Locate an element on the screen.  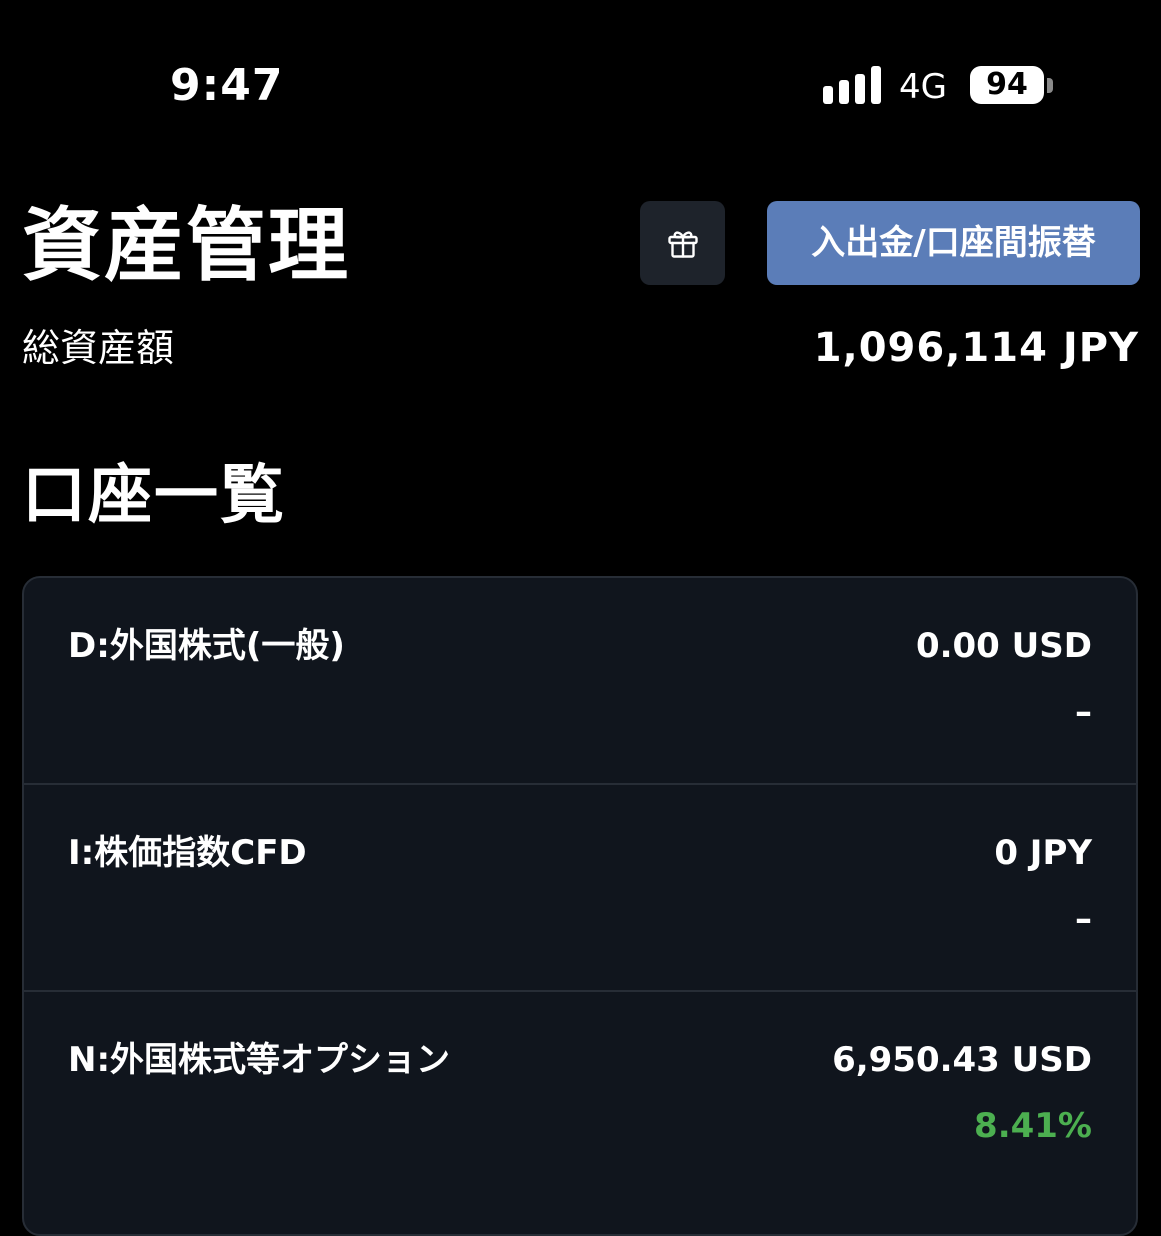
account-value: 0 JPY is located at coordinates (1043, 853).